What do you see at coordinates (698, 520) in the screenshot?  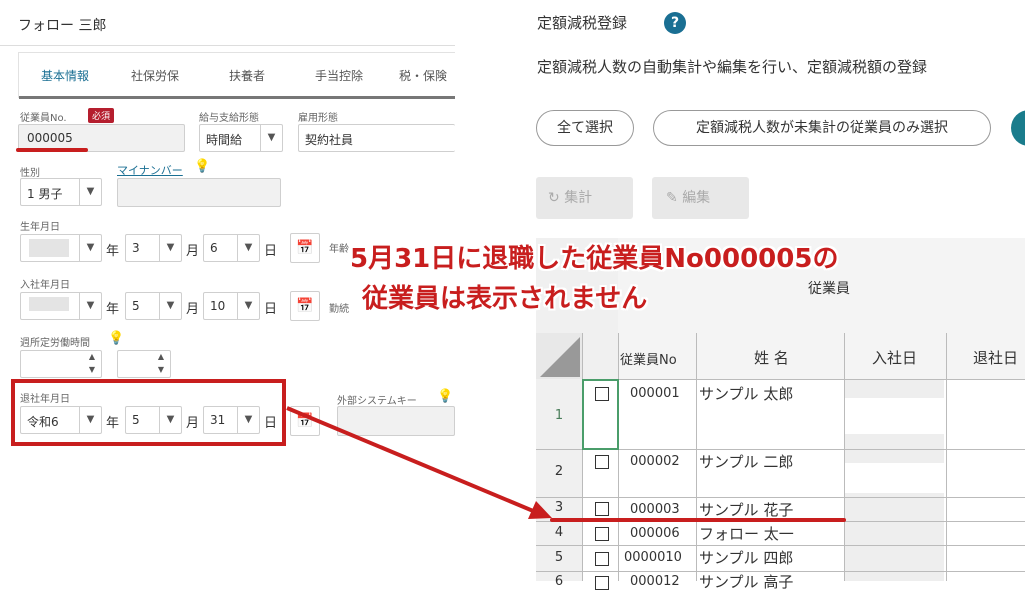 I see `annotation-row-underline` at bounding box center [698, 520].